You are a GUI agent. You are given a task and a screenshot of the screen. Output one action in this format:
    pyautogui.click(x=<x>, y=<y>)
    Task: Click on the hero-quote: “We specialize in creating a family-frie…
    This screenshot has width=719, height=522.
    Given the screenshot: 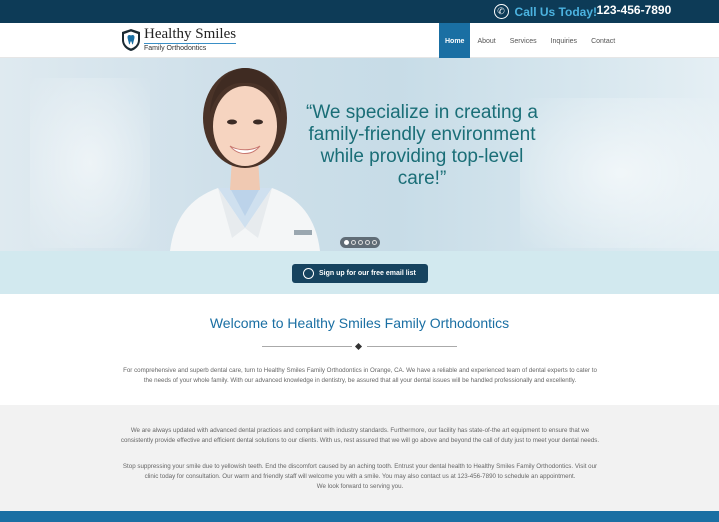 What is the action you would take?
    pyautogui.click(x=422, y=145)
    